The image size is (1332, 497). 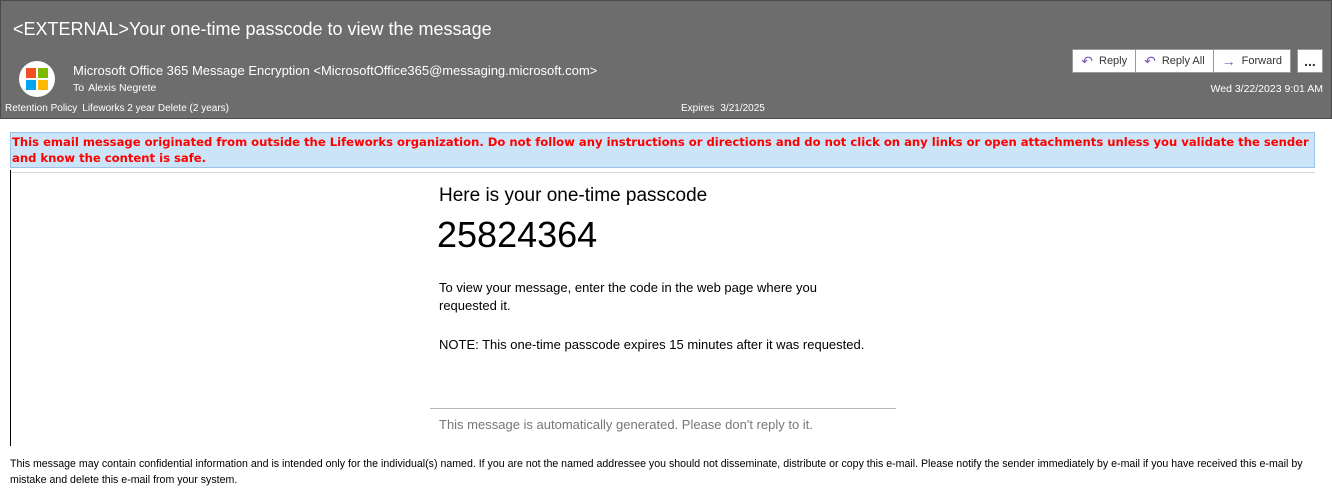 I want to click on recipient-line: To Alexis Negrete, so click(x=114, y=88).